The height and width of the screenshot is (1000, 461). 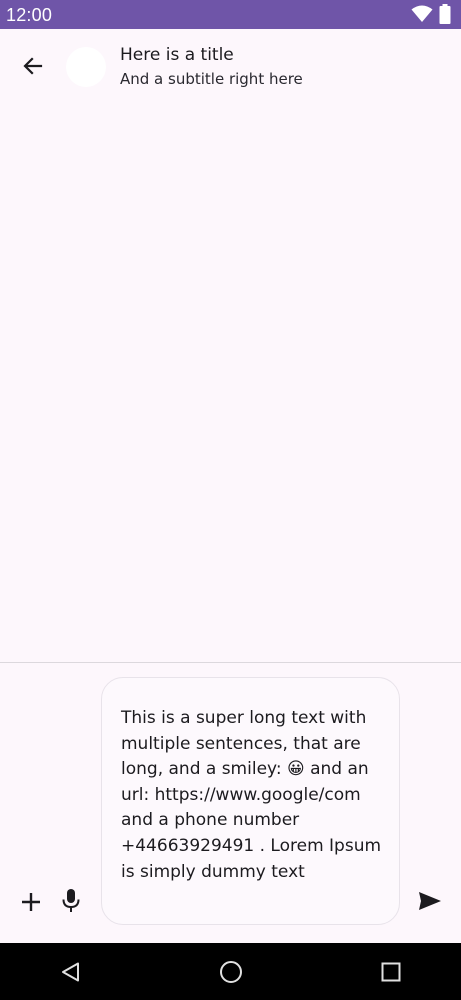 I want to click on send-icon, so click(x=430, y=901).